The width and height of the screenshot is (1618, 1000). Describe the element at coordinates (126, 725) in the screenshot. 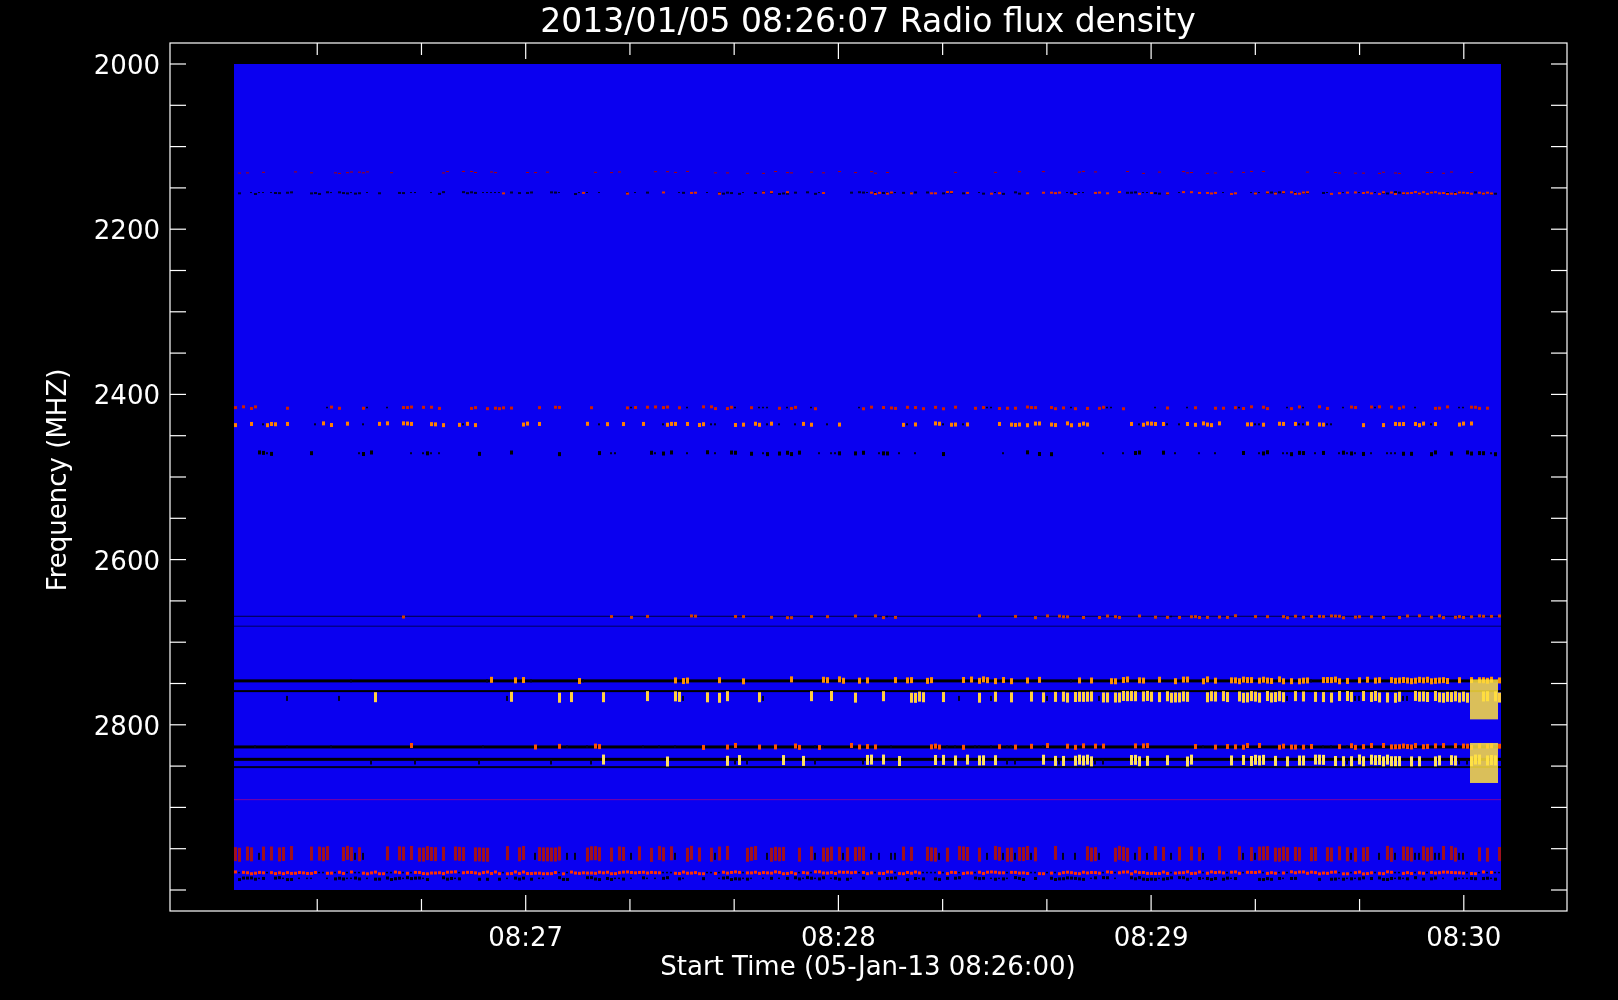

I see `y-tick-label: 2800` at that location.